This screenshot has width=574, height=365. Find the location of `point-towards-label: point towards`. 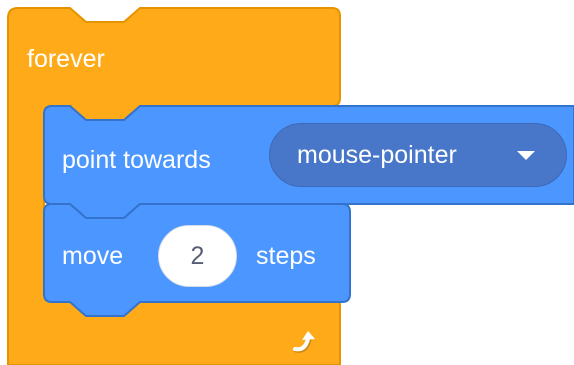

point-towards-label: point towards is located at coordinates (136, 160).